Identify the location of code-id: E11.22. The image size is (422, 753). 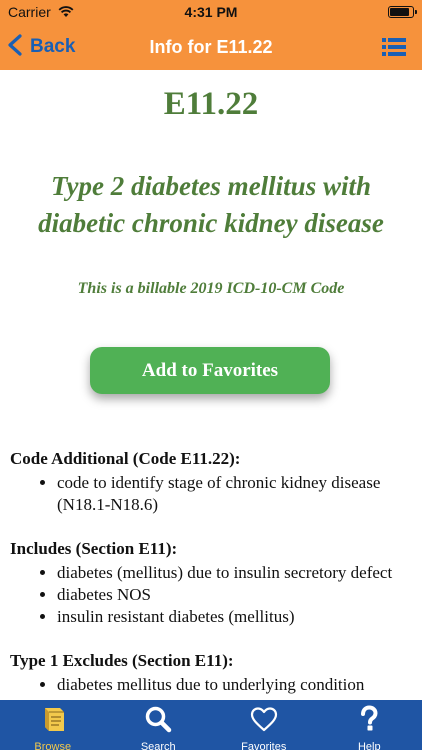
(211, 104).